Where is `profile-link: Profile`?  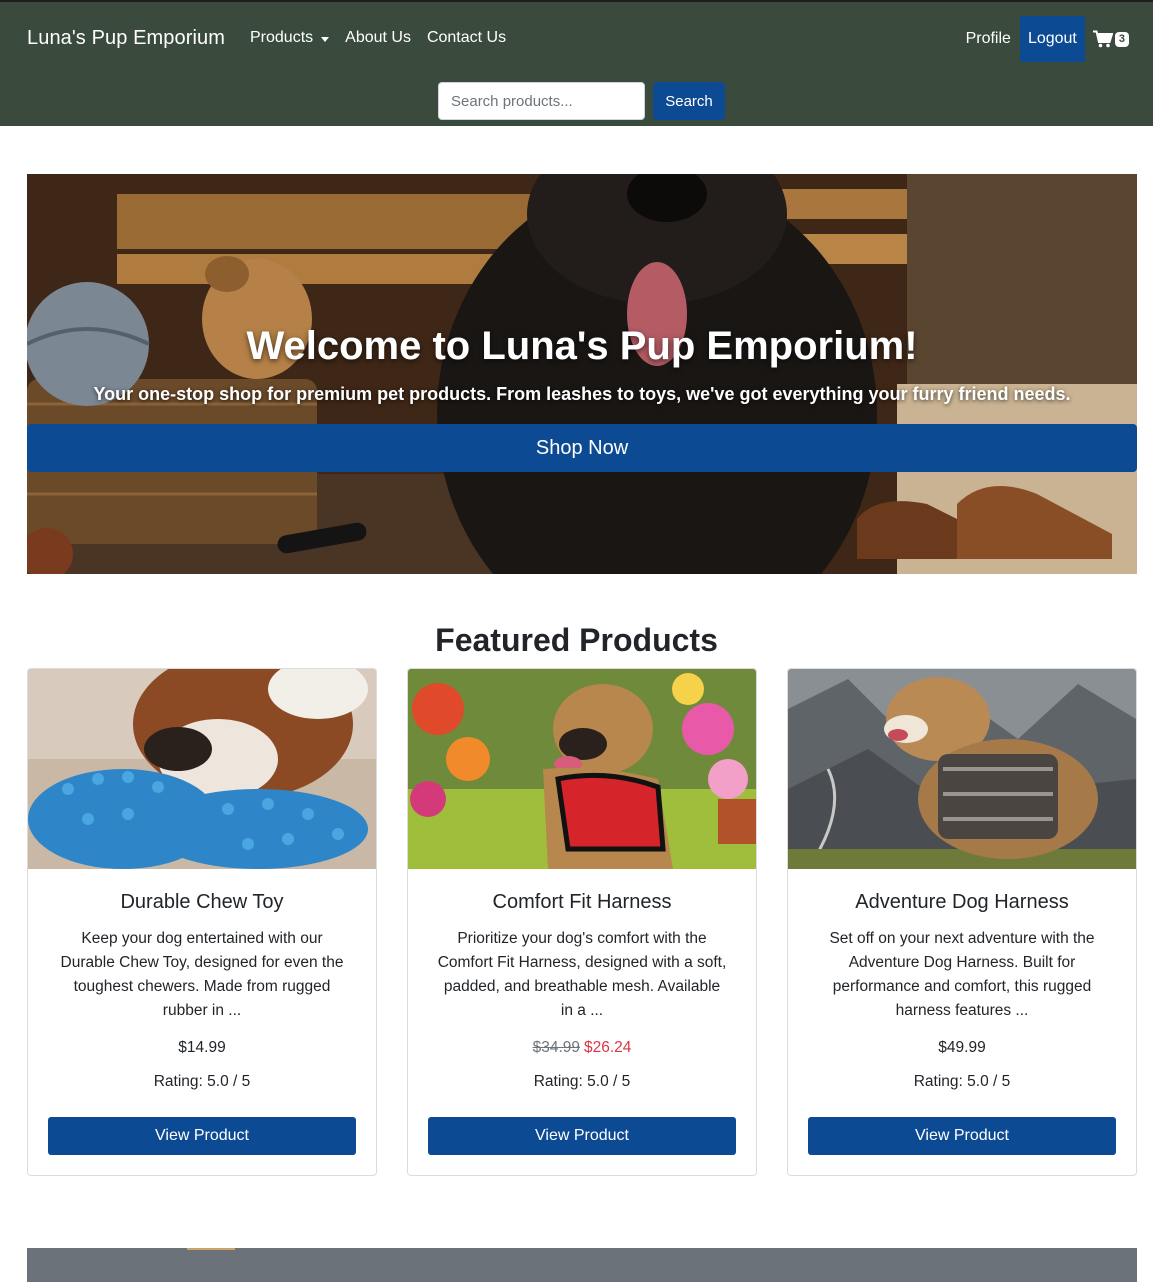
profile-link: Profile is located at coordinates (988, 39).